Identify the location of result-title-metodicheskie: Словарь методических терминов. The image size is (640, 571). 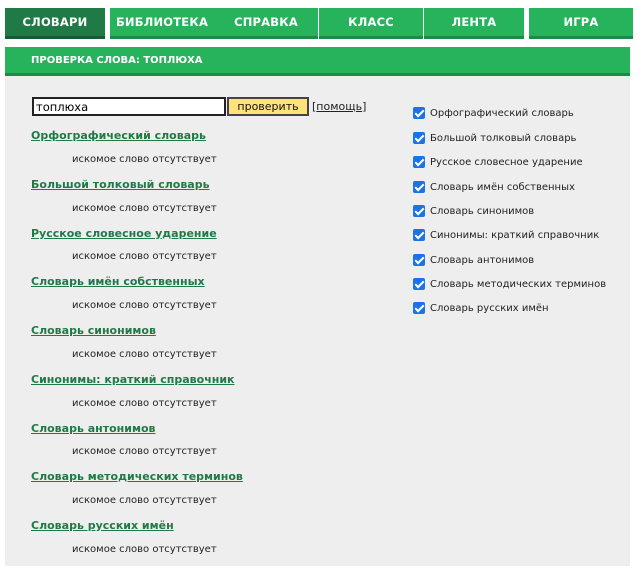
(137, 476).